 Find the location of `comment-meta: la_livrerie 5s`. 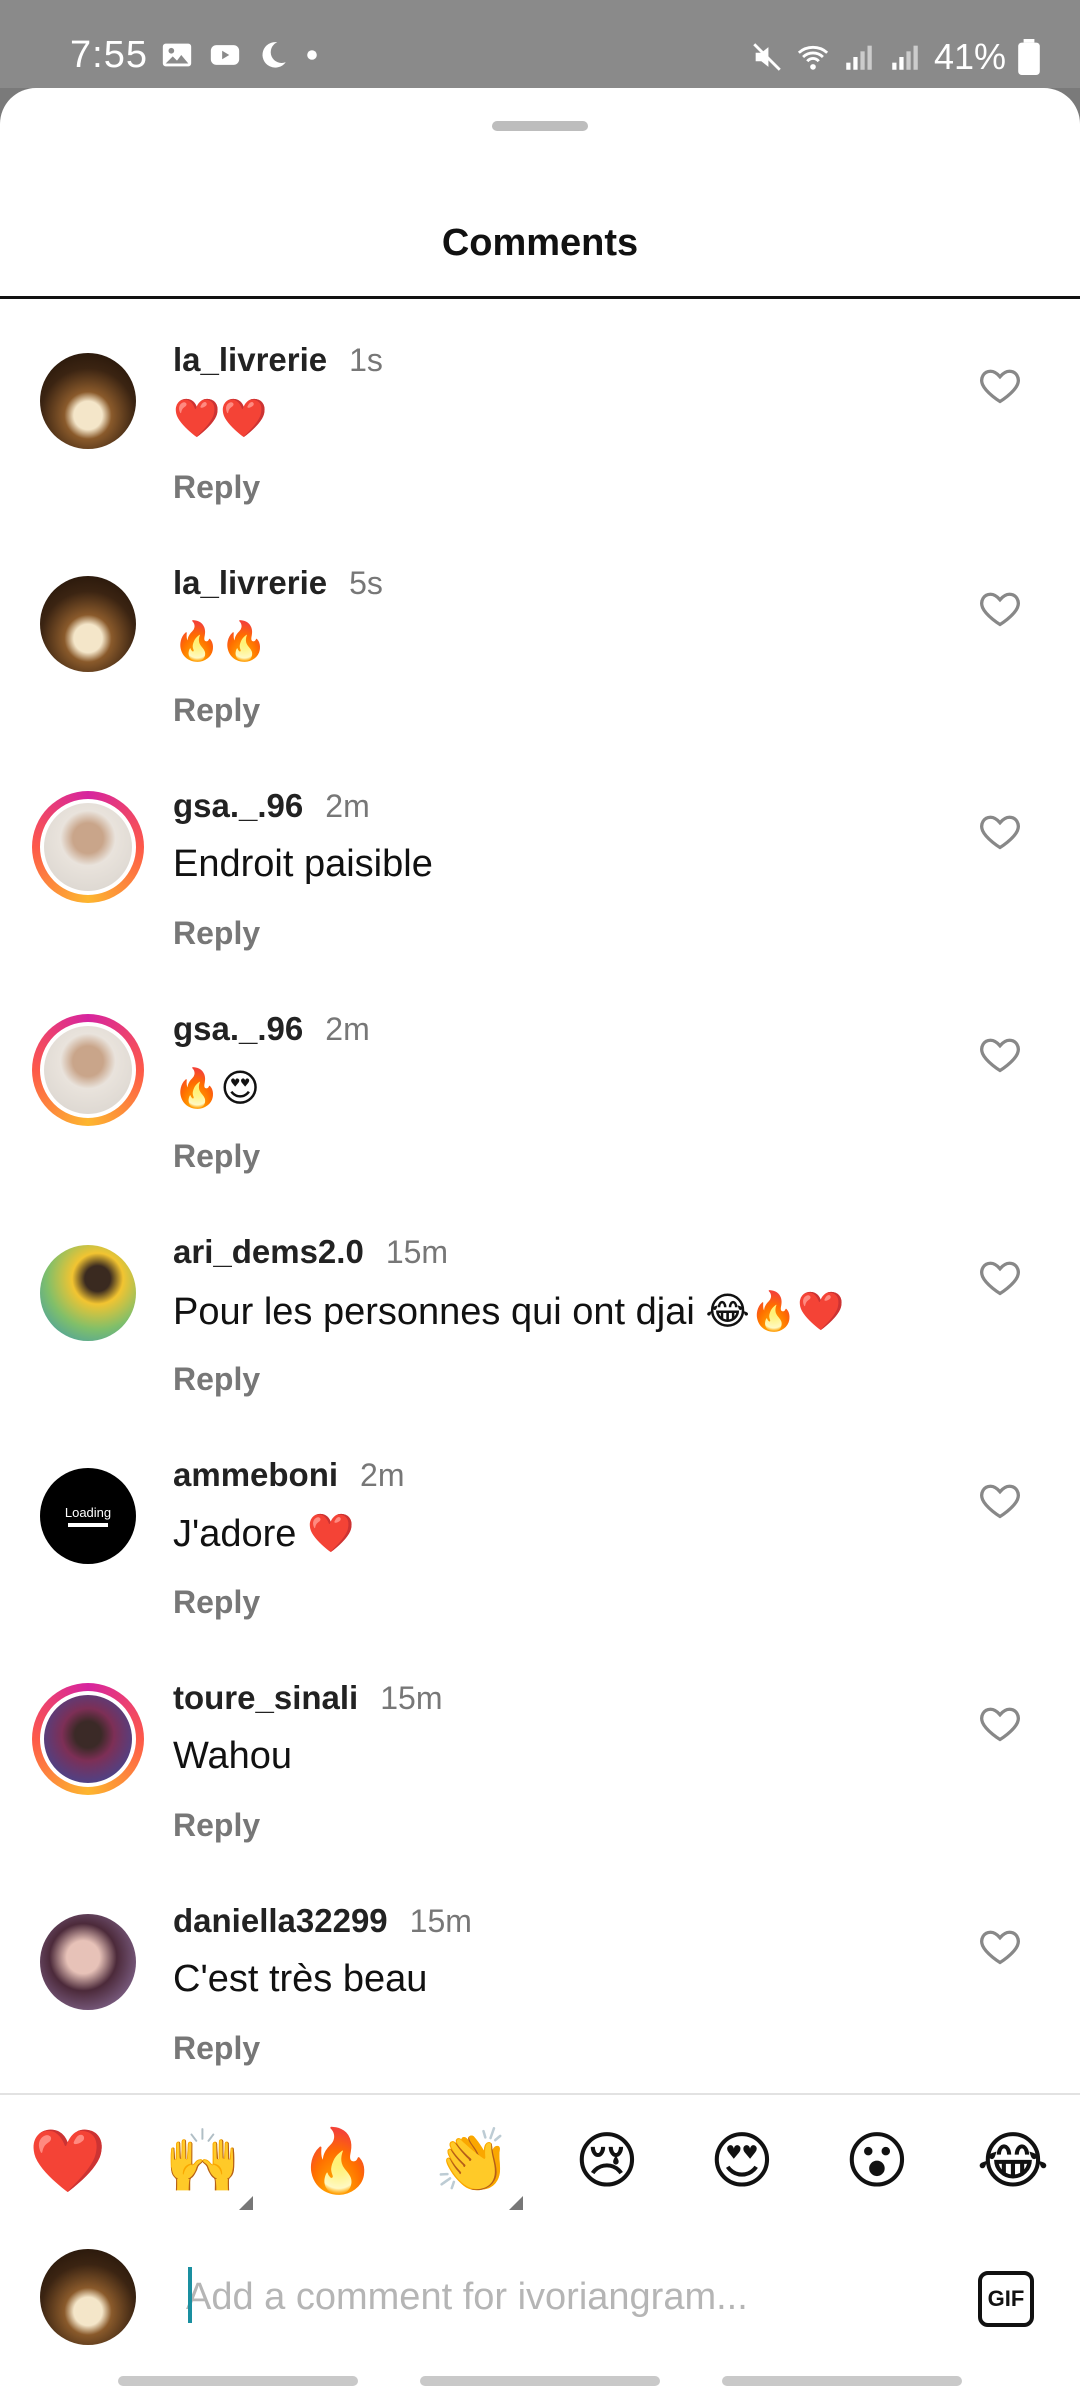

comment-meta: la_livrerie 5s is located at coordinates (278, 583).